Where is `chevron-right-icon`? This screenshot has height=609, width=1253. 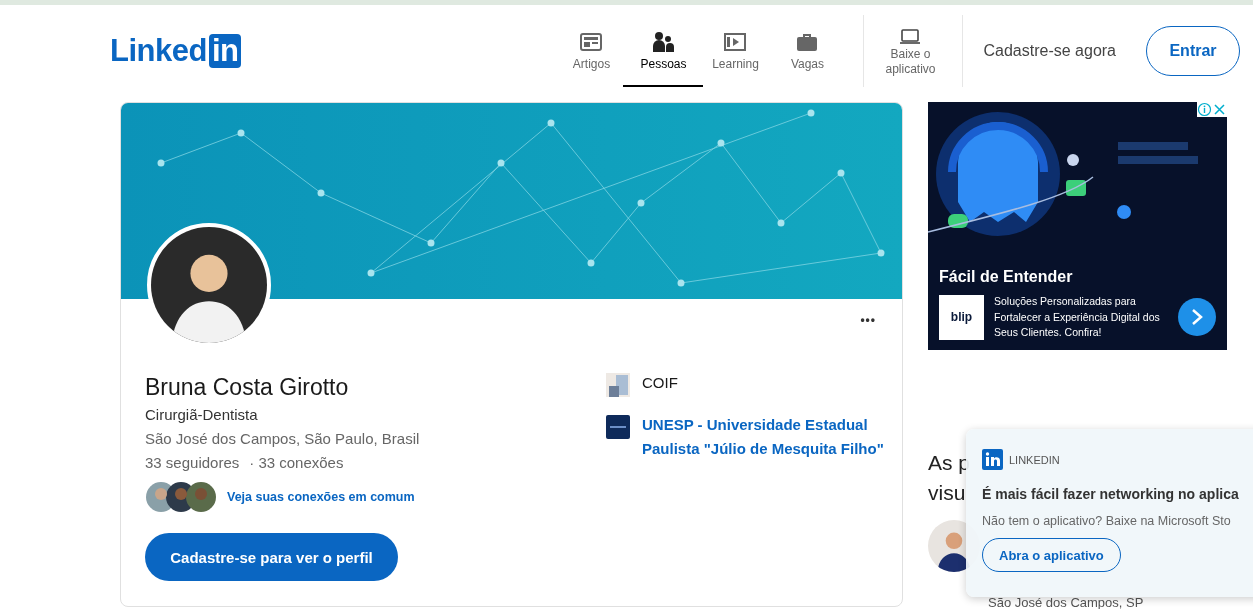
chevron-right-icon is located at coordinates (1197, 317).